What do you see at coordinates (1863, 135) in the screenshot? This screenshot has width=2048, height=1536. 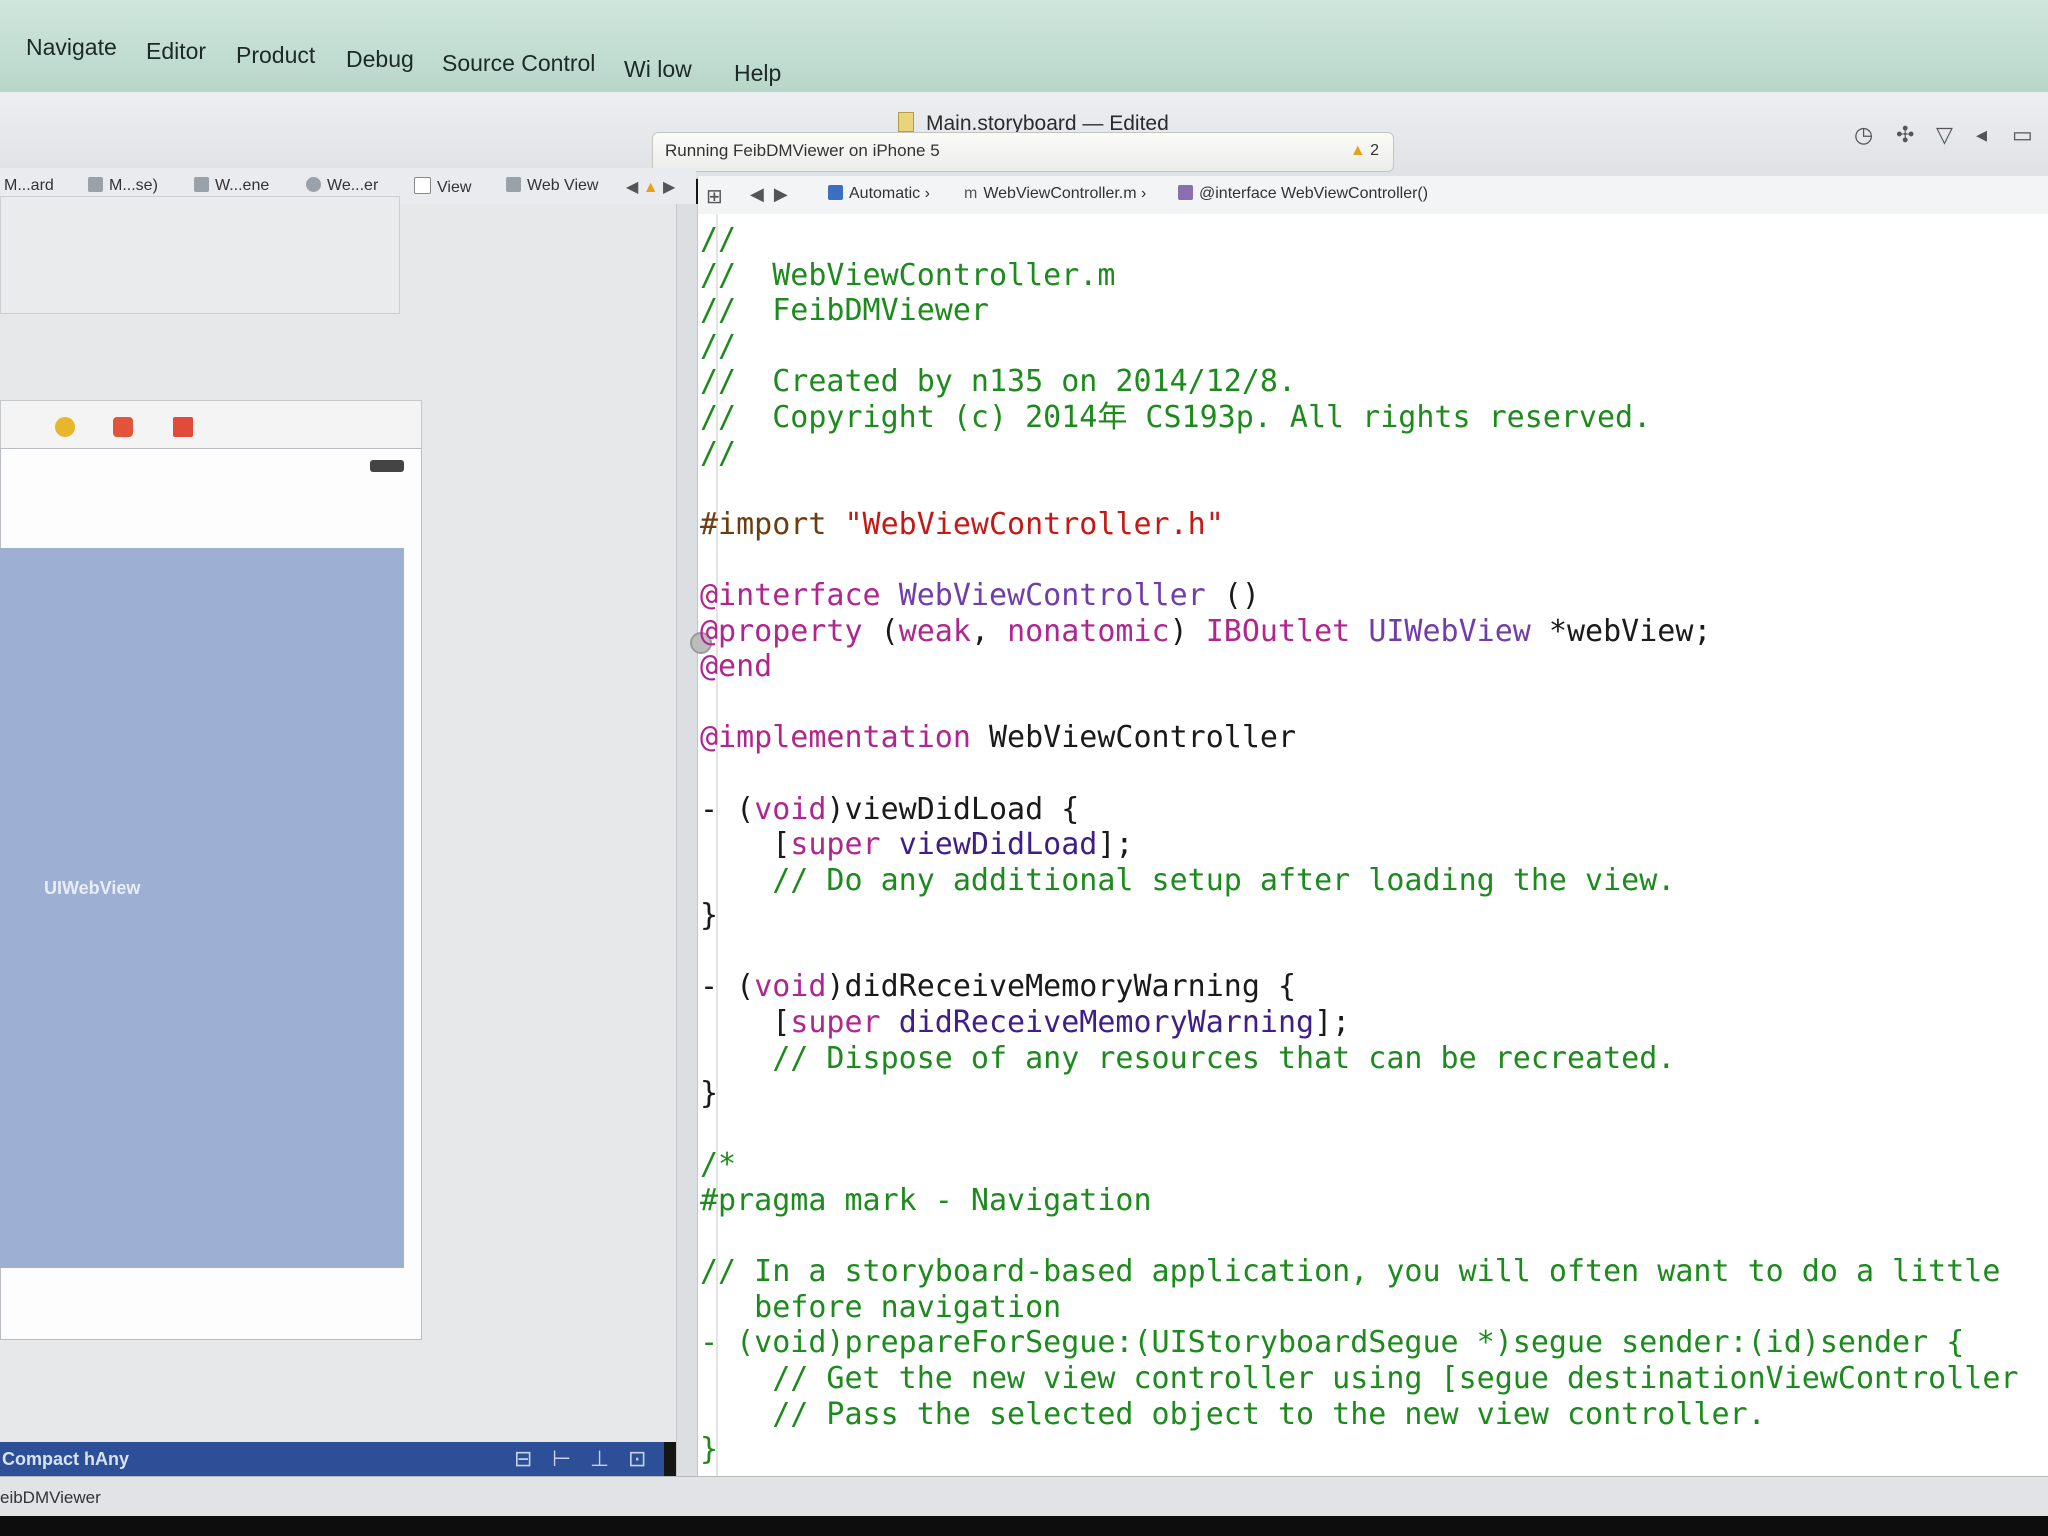 I see `version-editor-icon: ◷` at bounding box center [1863, 135].